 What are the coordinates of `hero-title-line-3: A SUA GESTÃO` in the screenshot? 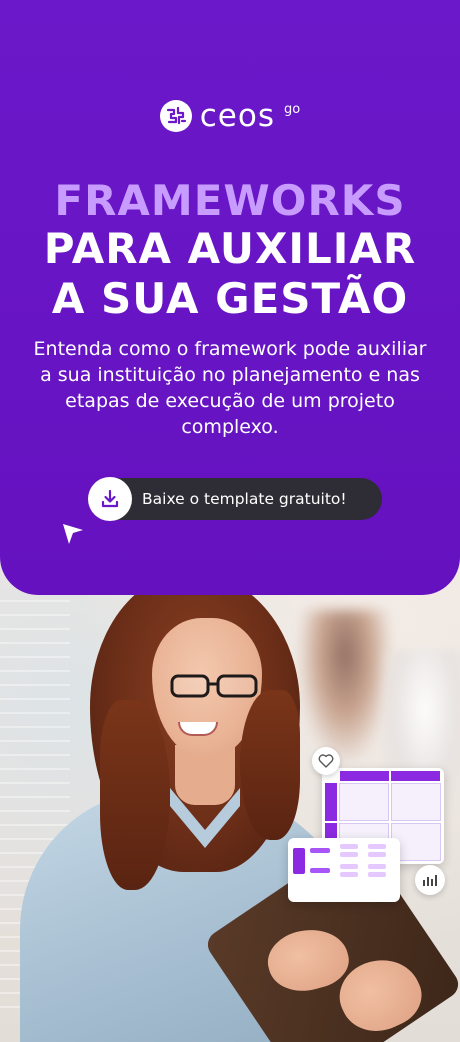 It's located at (230, 298).